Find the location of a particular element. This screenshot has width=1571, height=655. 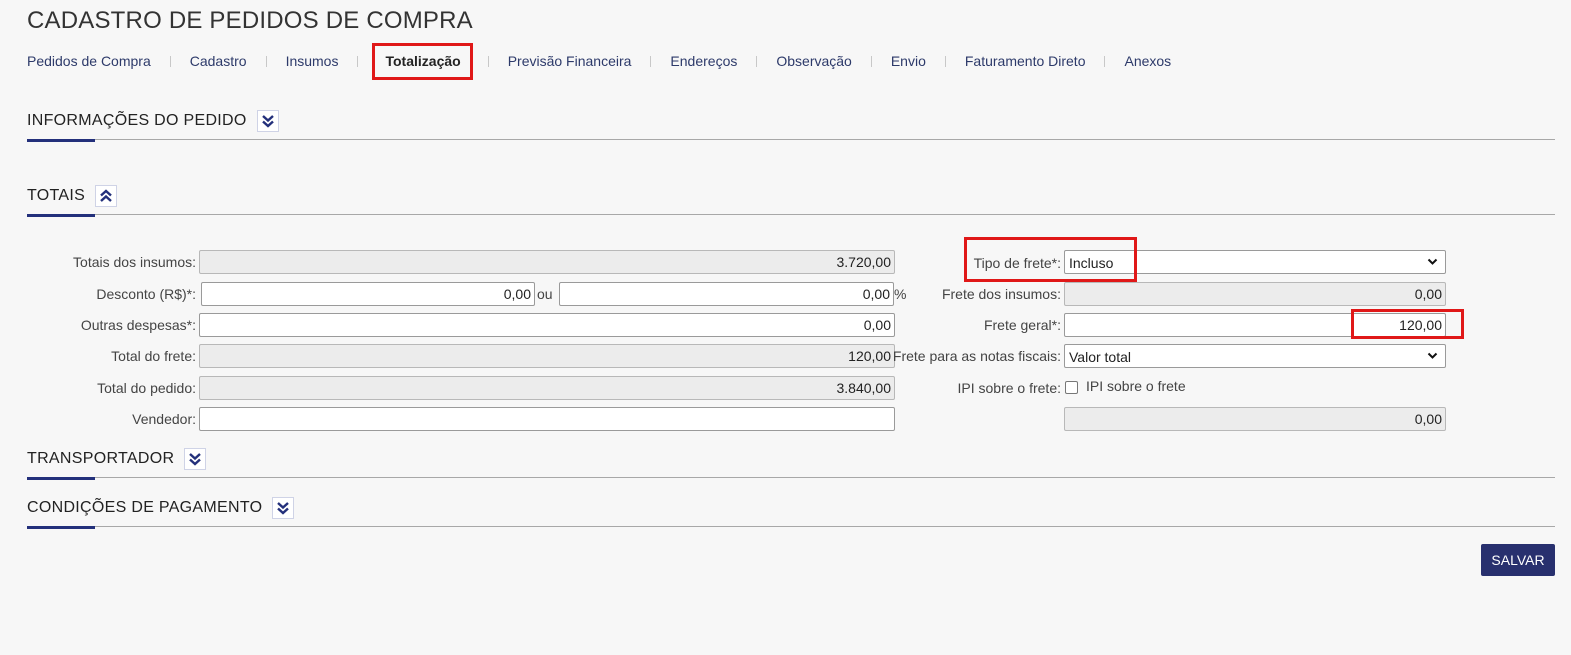

desconto-ou-text: ou is located at coordinates (545, 294).